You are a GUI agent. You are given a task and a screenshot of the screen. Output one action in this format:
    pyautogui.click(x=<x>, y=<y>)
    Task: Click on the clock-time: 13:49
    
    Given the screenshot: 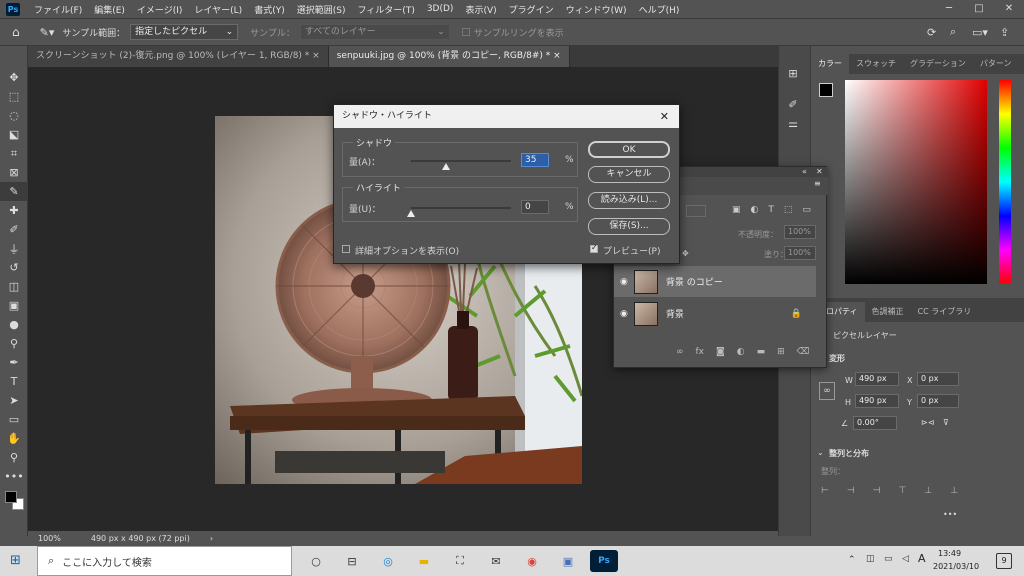 What is the action you would take?
    pyautogui.click(x=949, y=553)
    